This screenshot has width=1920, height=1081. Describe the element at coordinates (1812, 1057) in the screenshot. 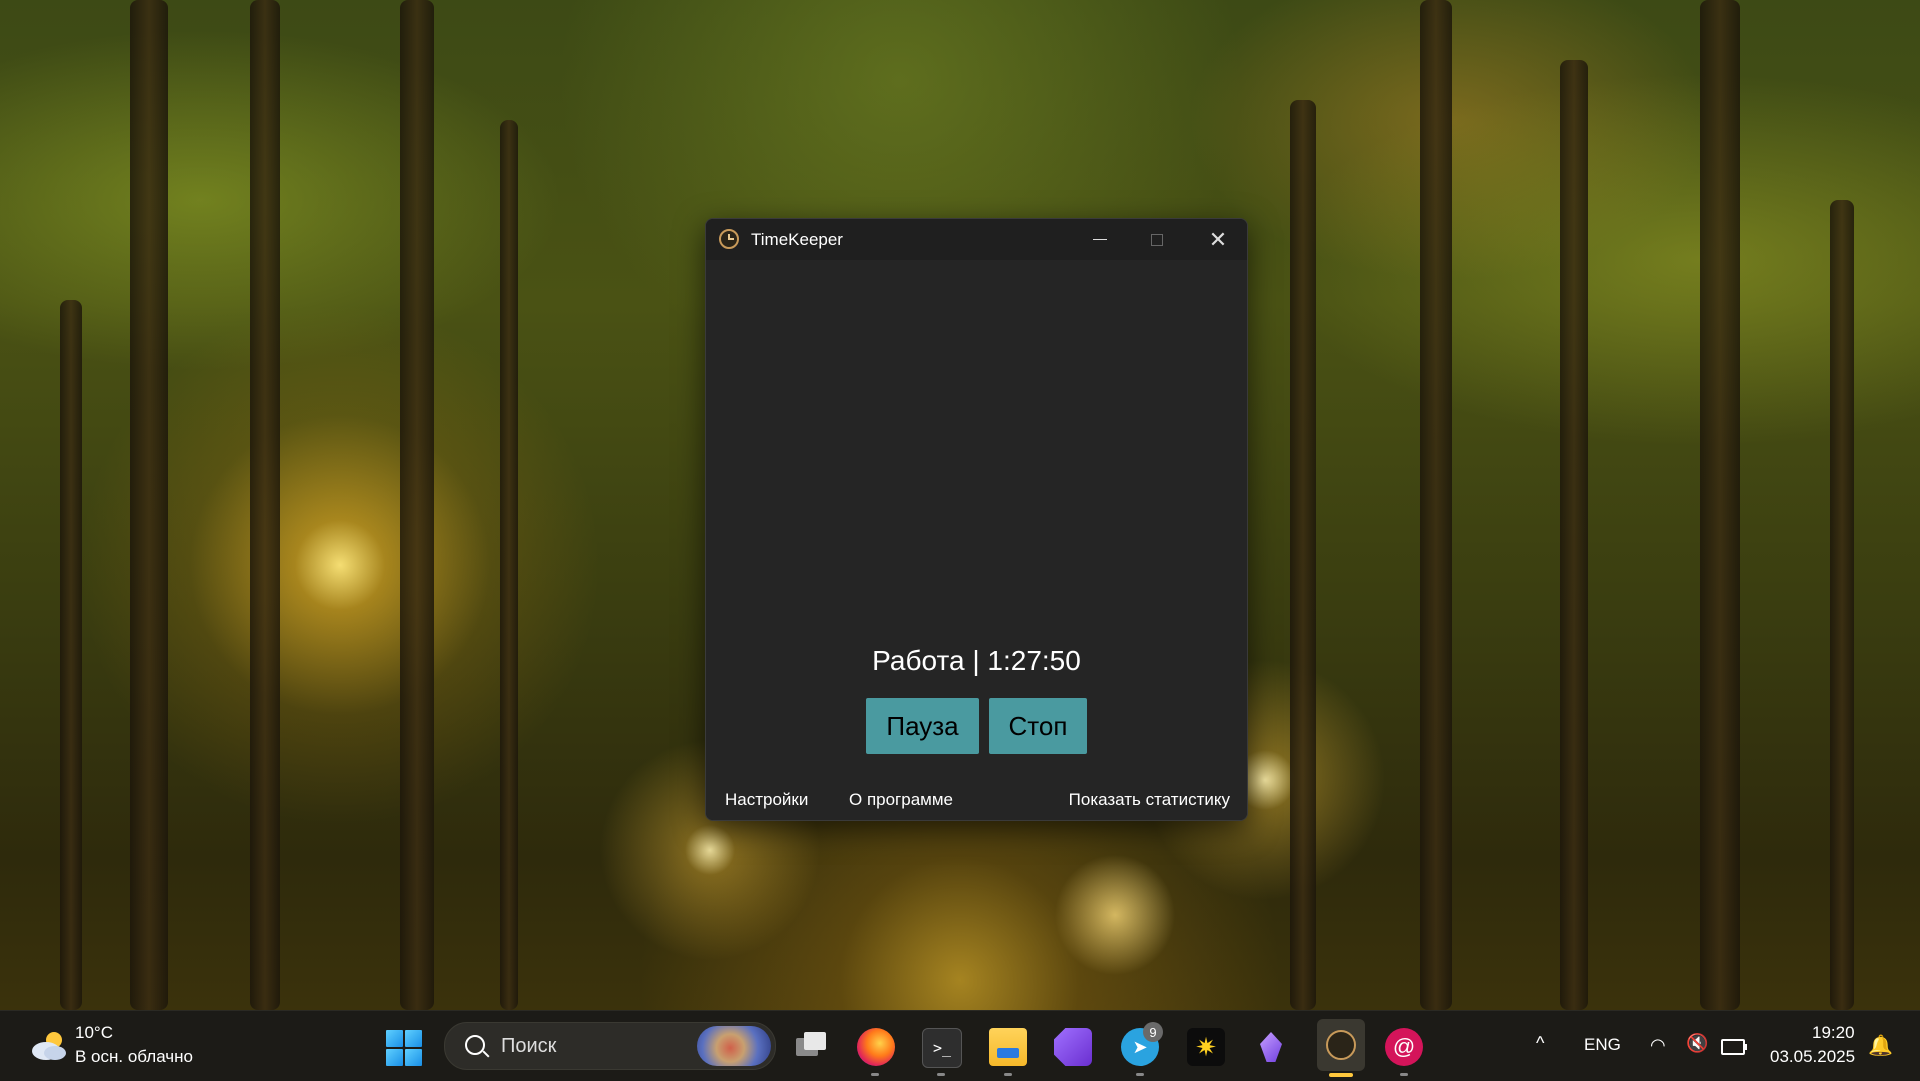

I see `clock-date: 03.05.2025` at that location.